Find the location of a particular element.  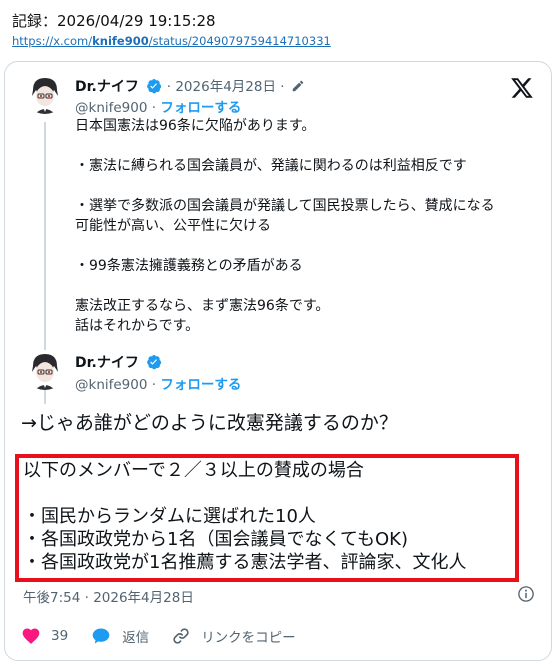

tweet-line: ・99条憲法擁護義務との矛盾がある is located at coordinates (189, 266).